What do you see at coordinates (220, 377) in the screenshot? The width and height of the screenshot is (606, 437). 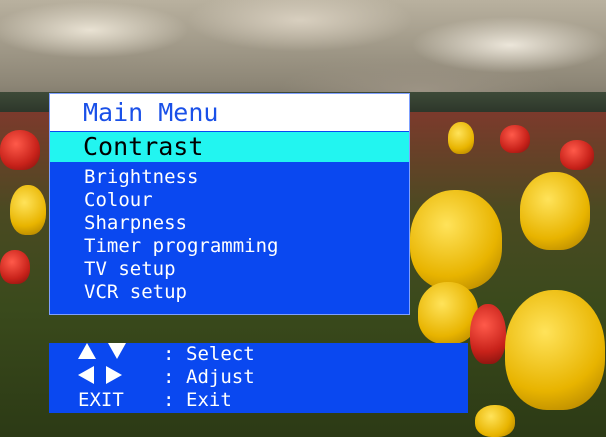 I see `help-action-adjust: Adjust` at bounding box center [220, 377].